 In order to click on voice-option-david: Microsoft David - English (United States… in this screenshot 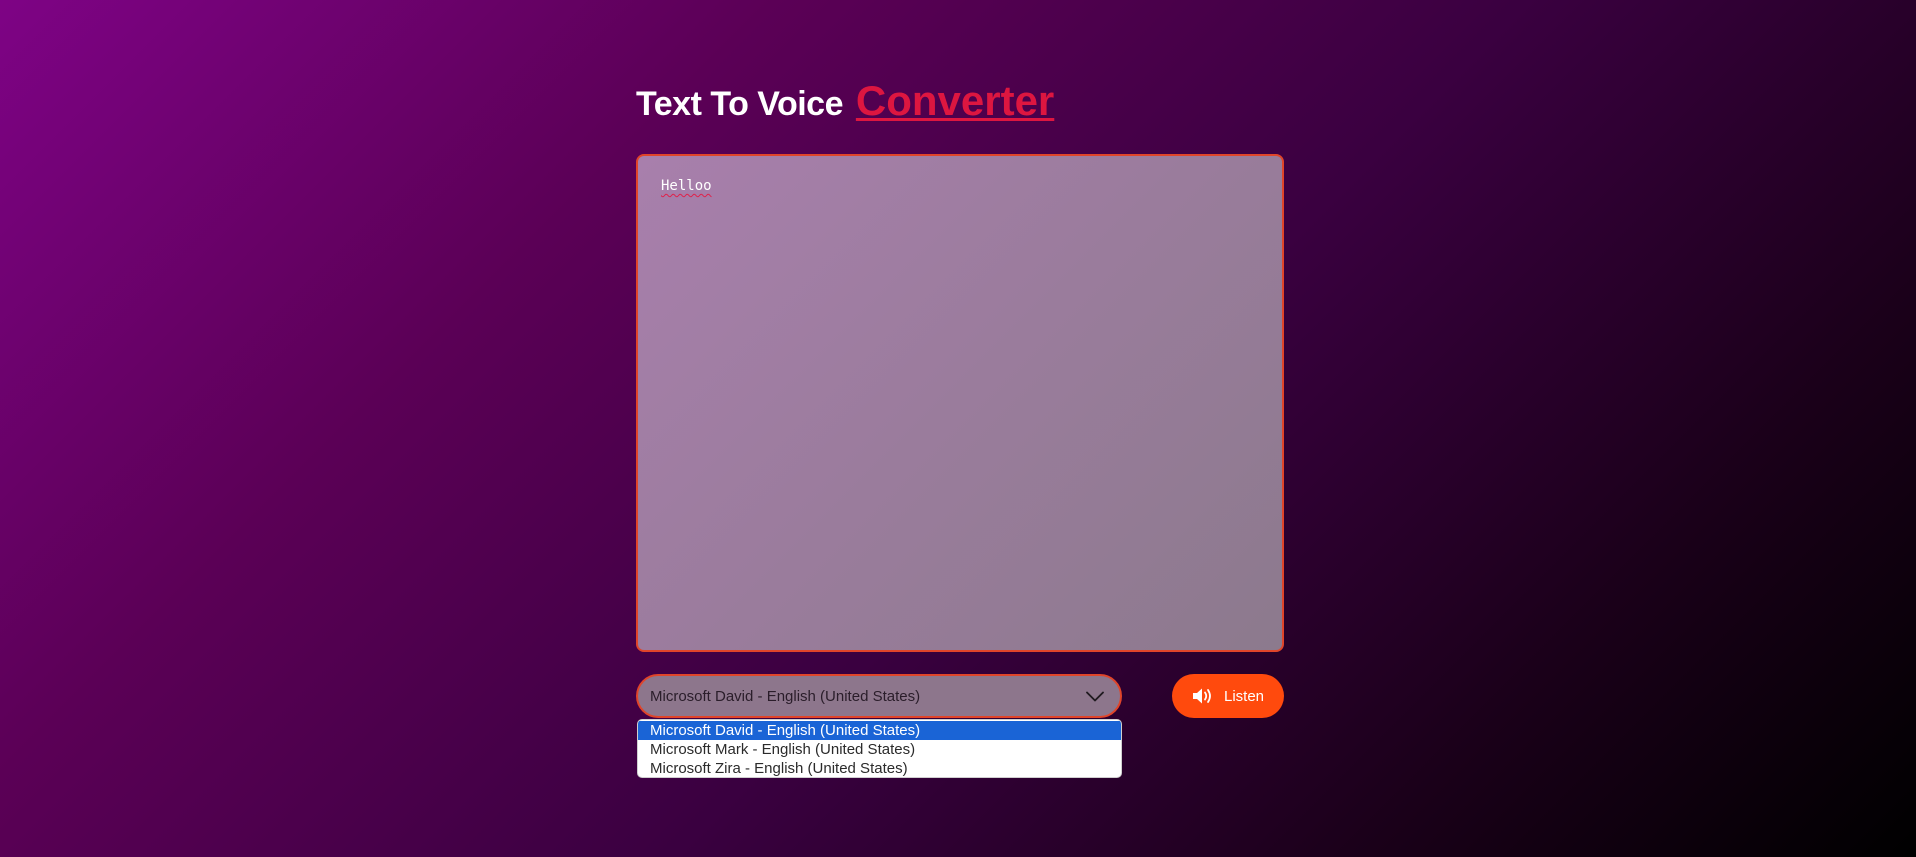, I will do `click(879, 730)`.